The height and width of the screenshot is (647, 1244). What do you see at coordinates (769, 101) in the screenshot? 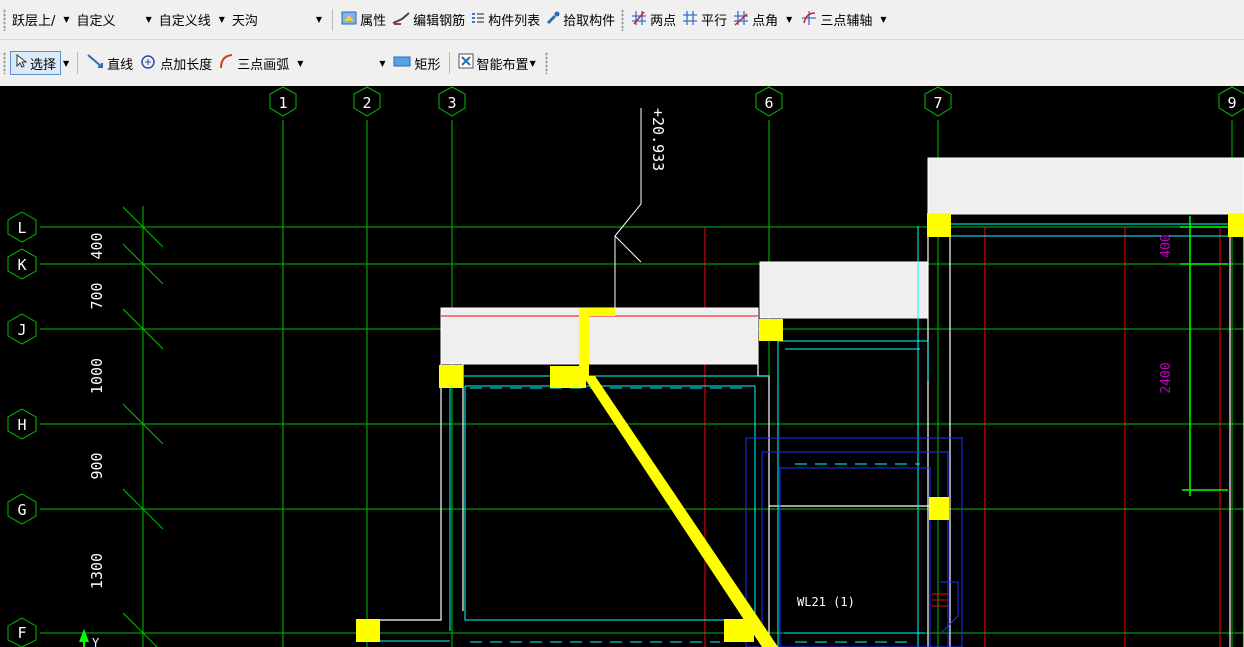
I see `axis-bubble: 6` at bounding box center [769, 101].